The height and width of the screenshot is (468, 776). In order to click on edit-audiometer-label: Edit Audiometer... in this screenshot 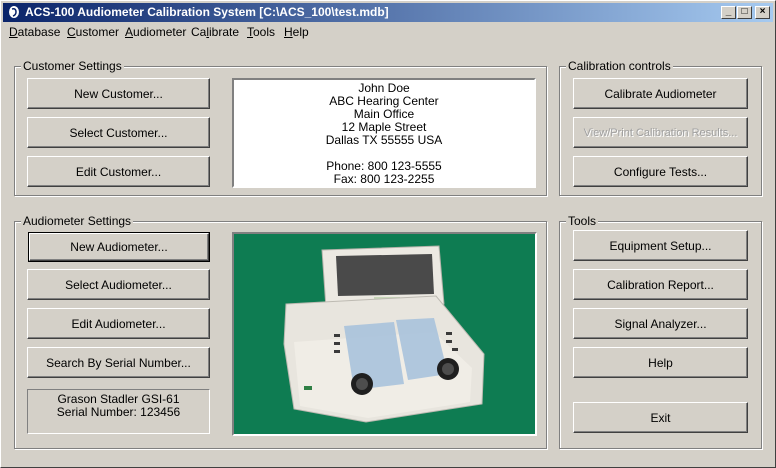, I will do `click(118, 323)`.